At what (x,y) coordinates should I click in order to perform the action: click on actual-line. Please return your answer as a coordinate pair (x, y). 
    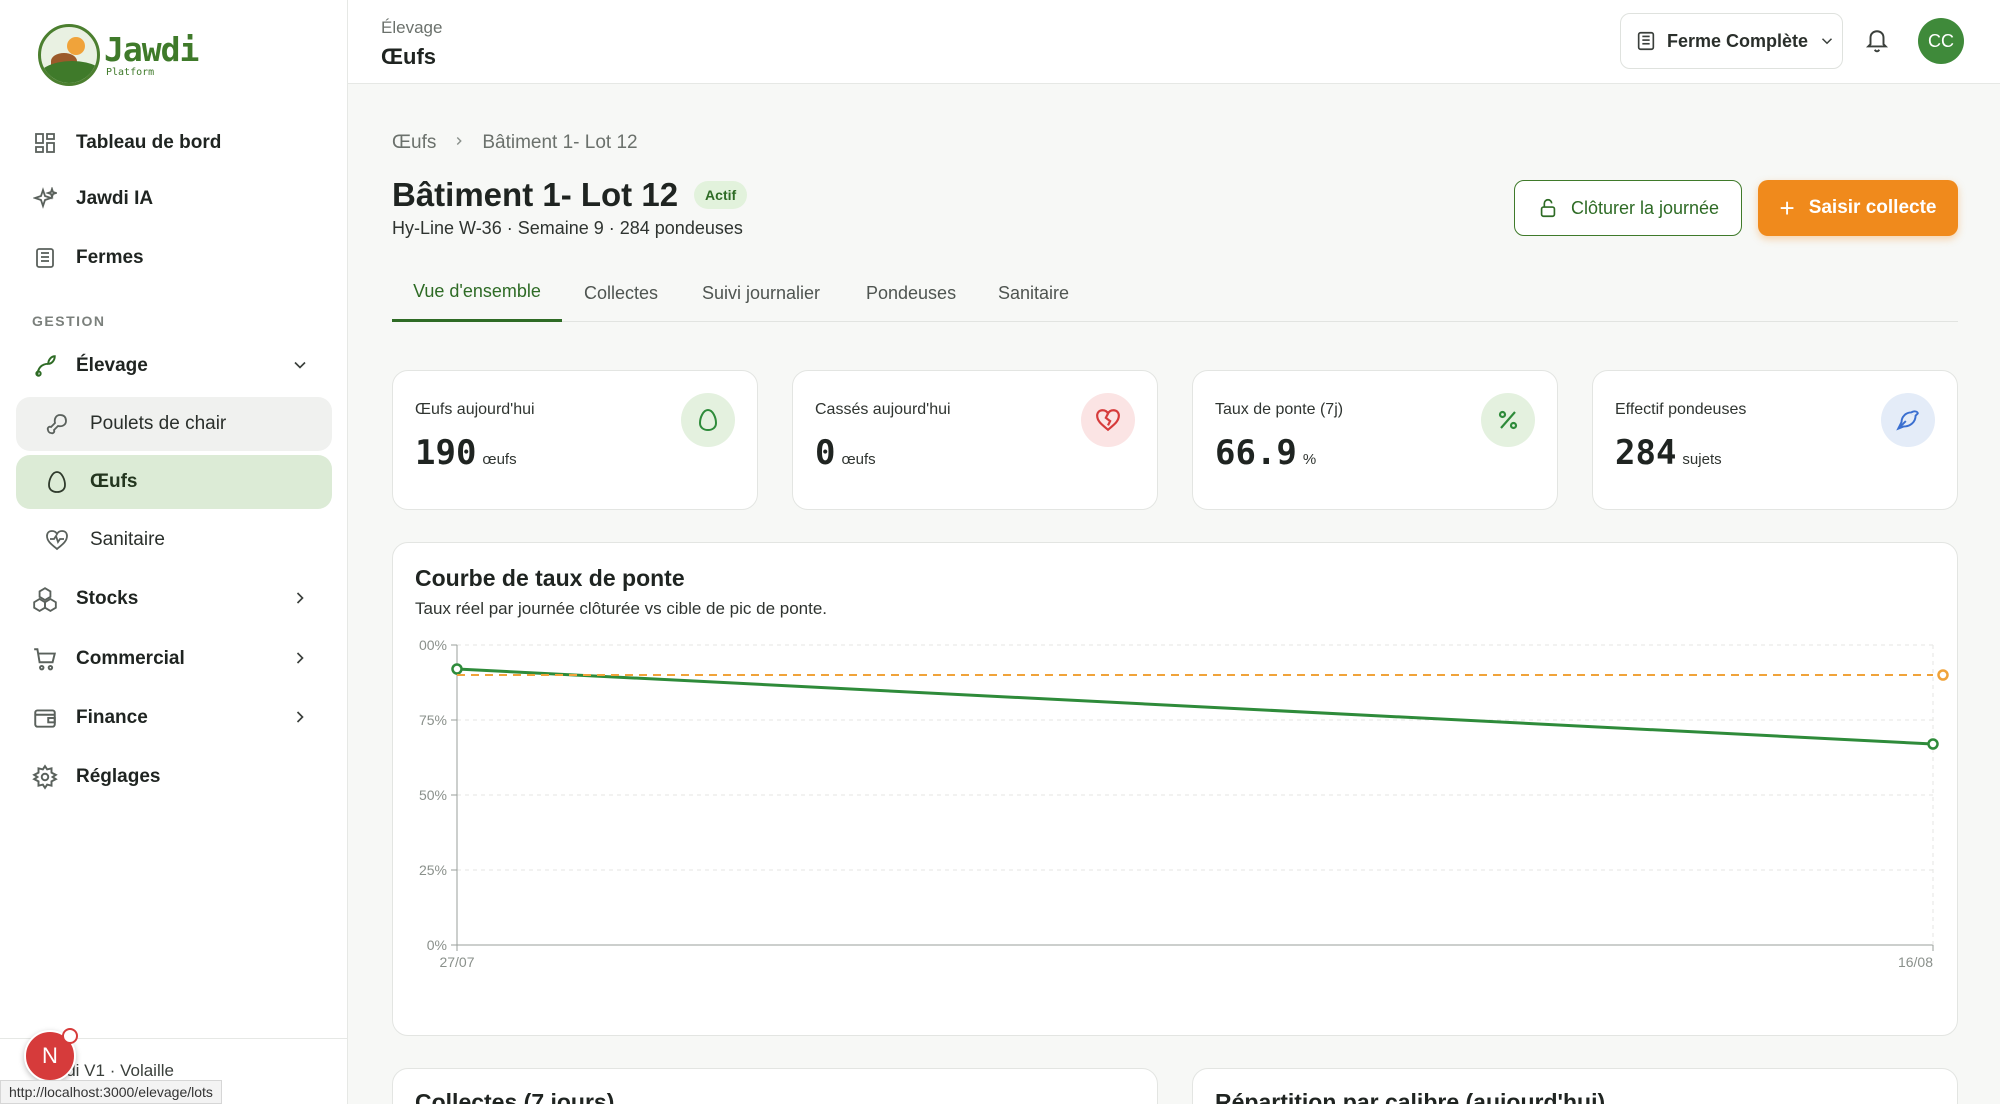
    Looking at the image, I should click on (1195, 706).